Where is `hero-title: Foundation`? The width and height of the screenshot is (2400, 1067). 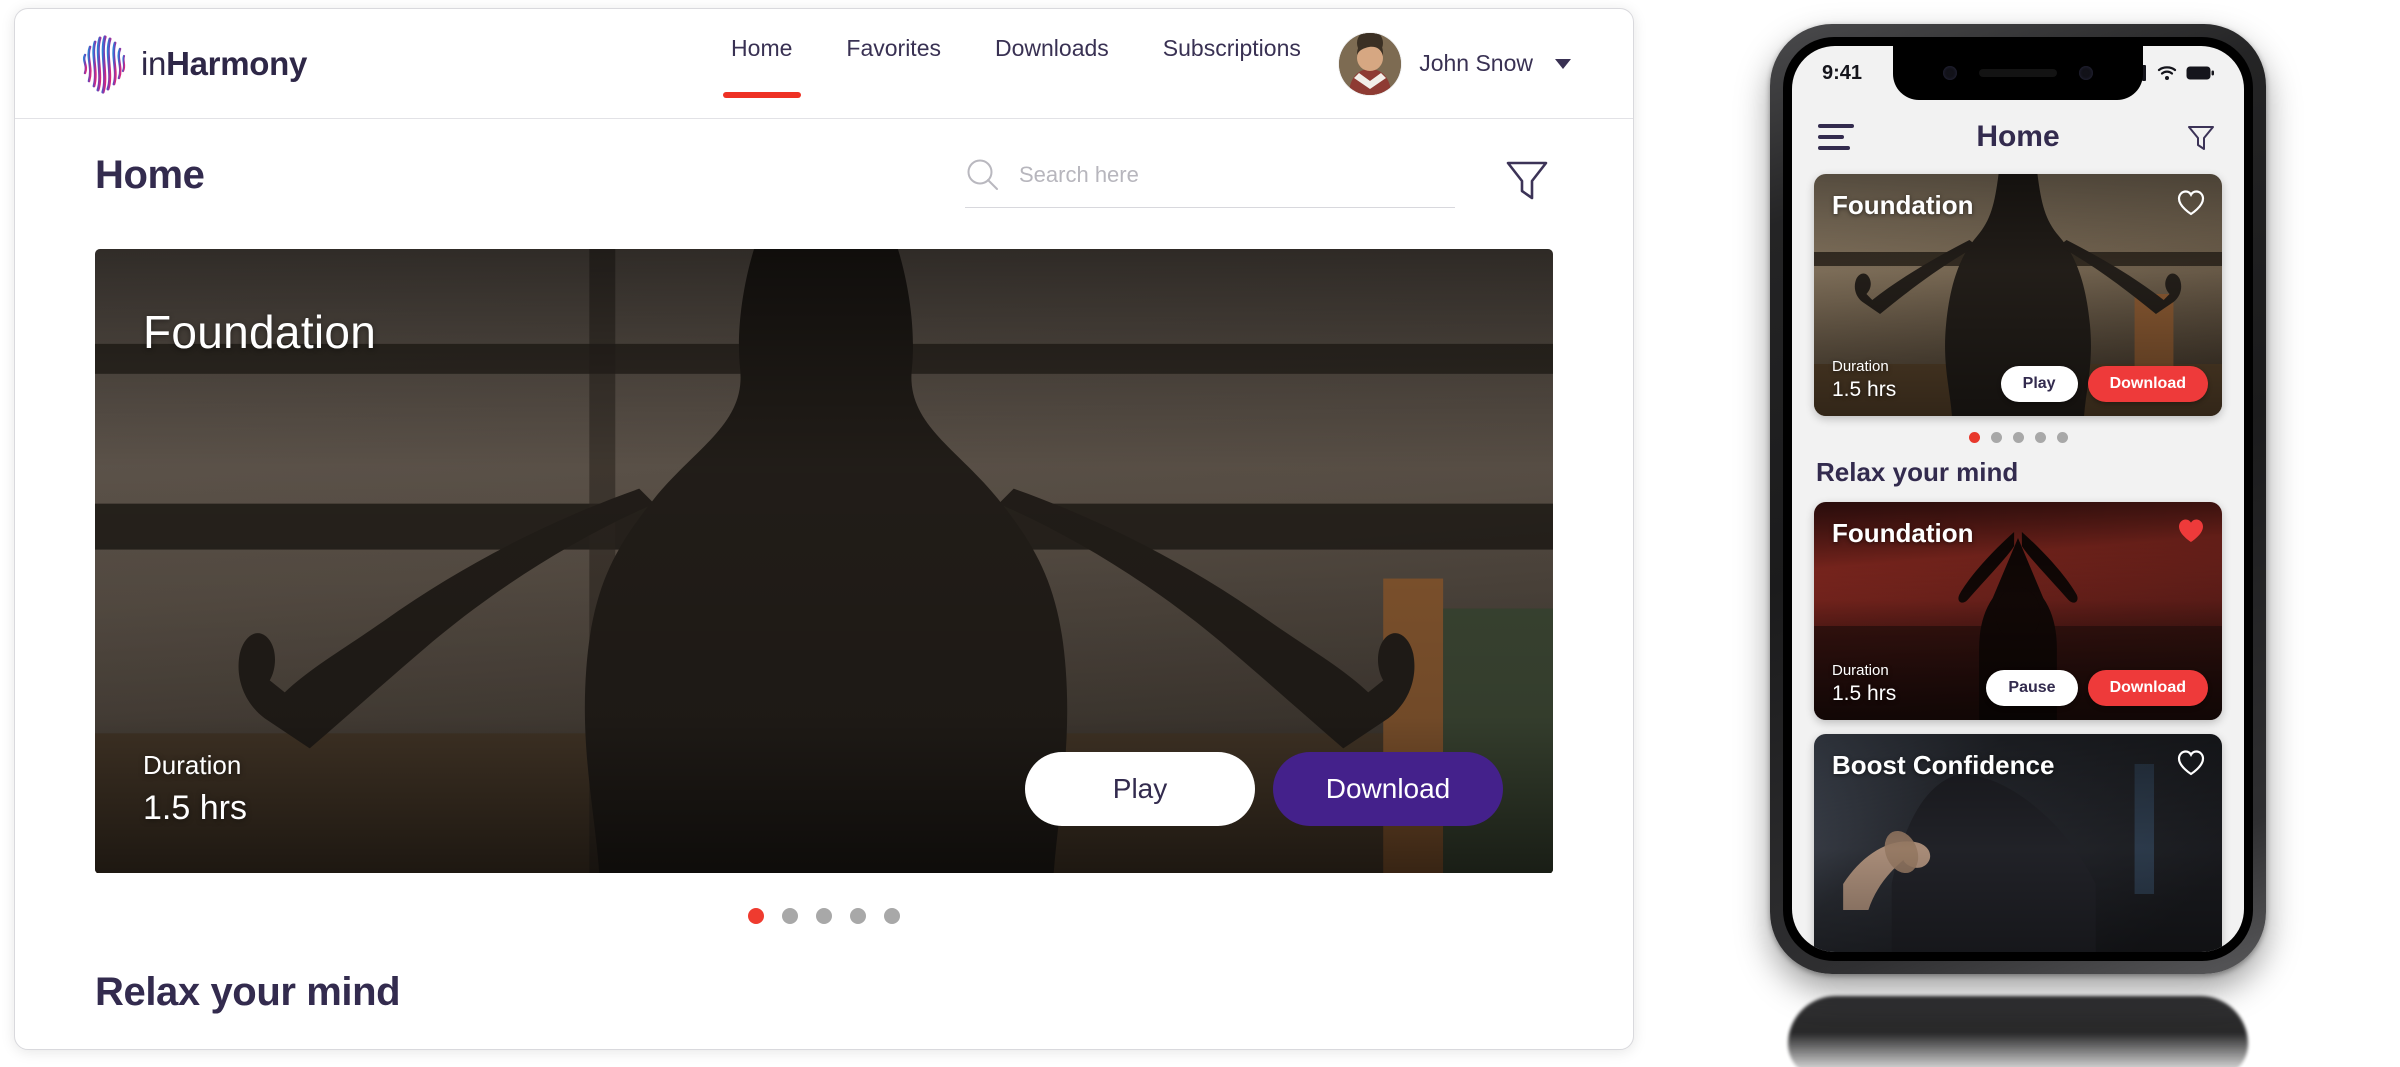 hero-title: Foundation is located at coordinates (260, 332).